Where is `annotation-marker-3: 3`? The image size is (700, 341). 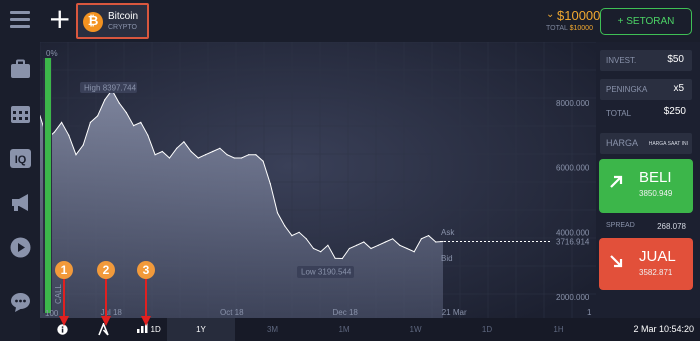 annotation-marker-3: 3 is located at coordinates (146, 270).